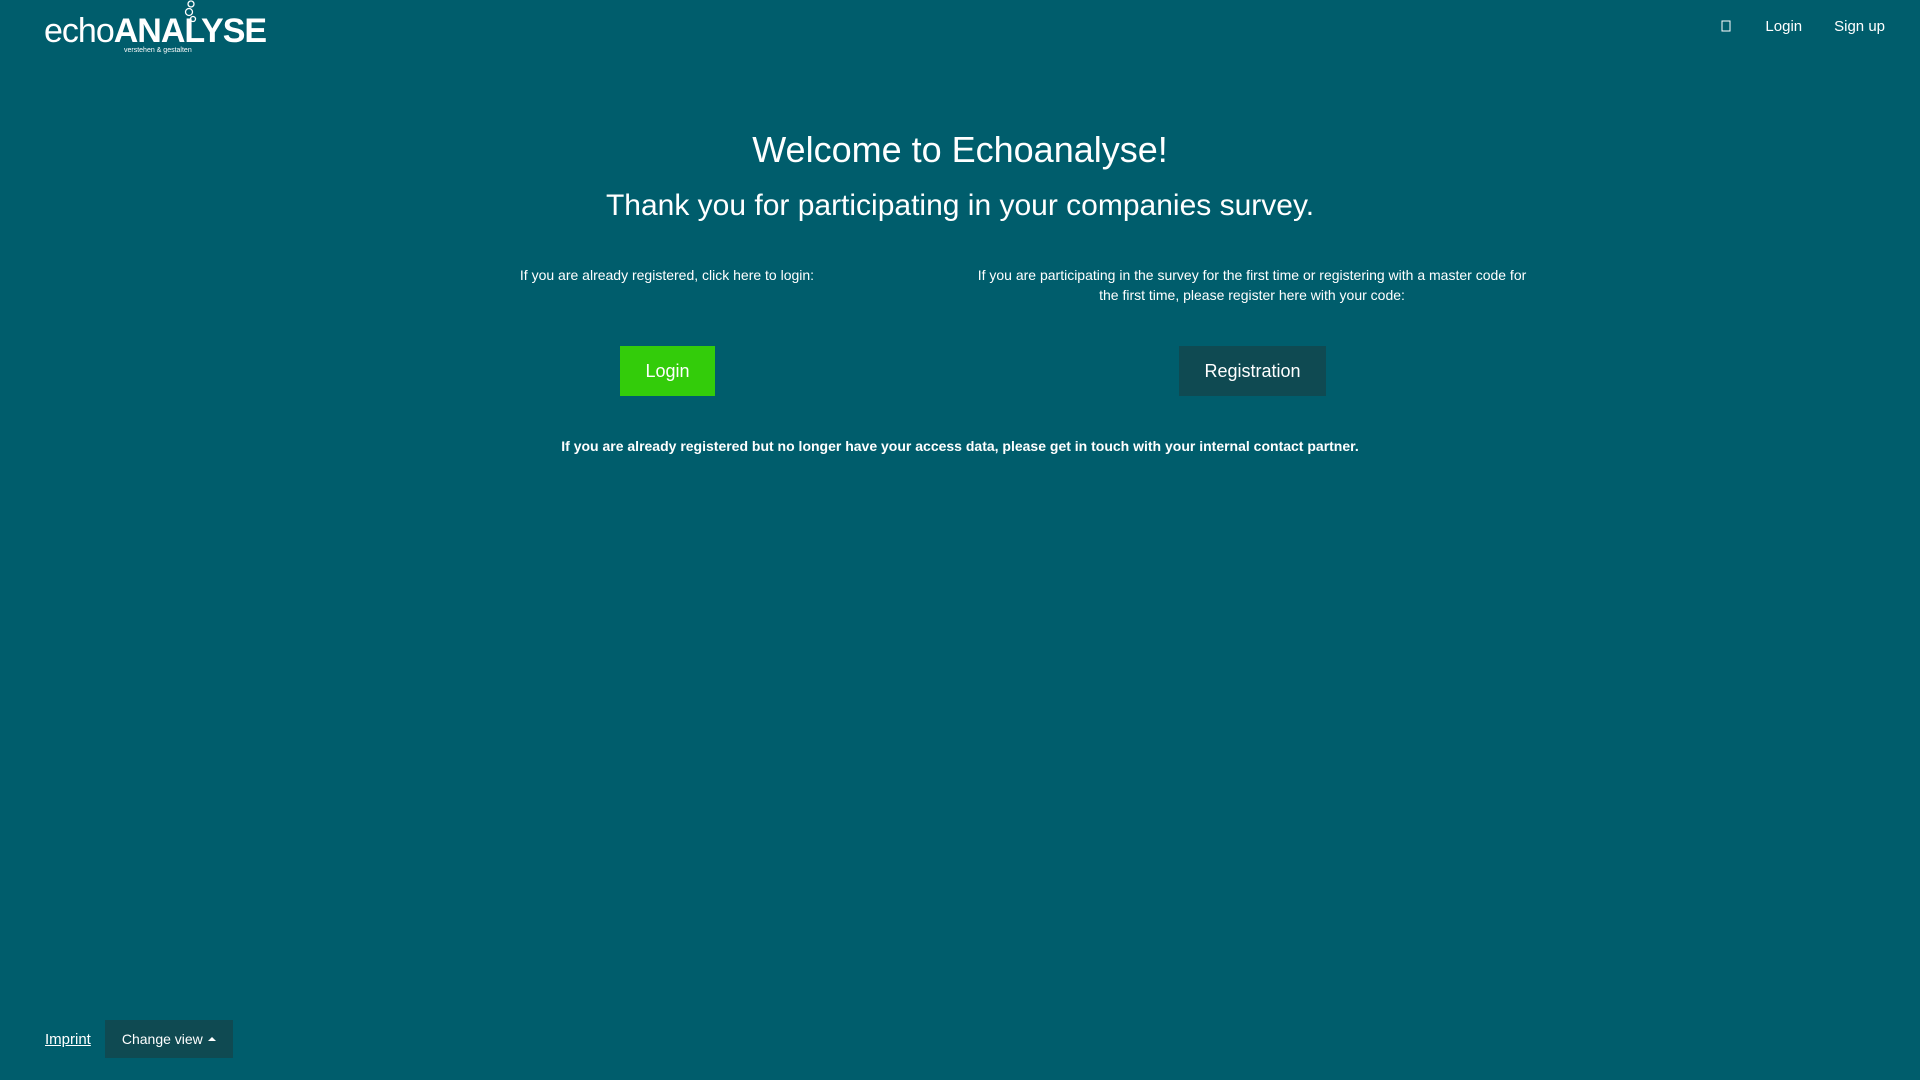 The height and width of the screenshot is (1080, 1920). I want to click on logo-tagline: verstehen & gestalten, so click(158, 50).